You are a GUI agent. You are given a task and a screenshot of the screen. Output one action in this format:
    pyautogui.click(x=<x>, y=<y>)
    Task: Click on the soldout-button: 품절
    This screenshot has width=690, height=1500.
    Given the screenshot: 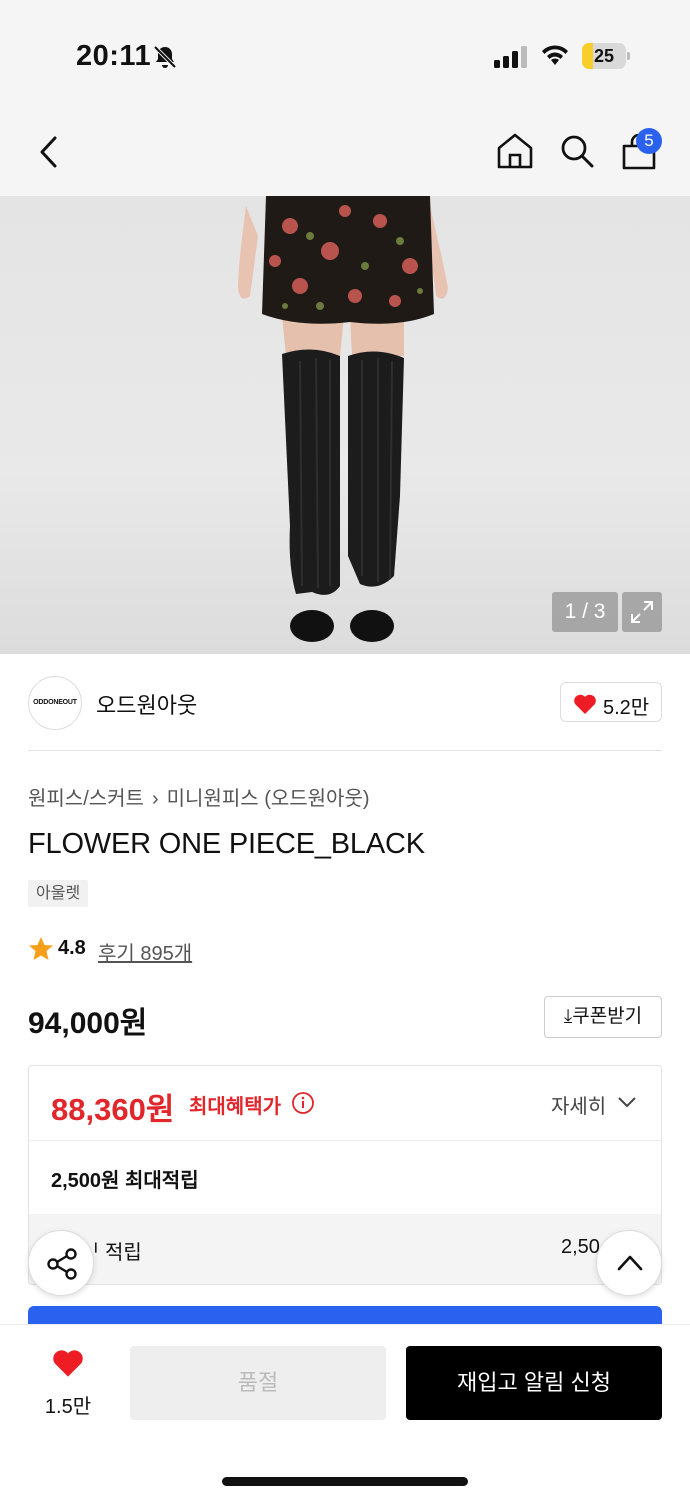 What is the action you would take?
    pyautogui.click(x=258, y=1383)
    